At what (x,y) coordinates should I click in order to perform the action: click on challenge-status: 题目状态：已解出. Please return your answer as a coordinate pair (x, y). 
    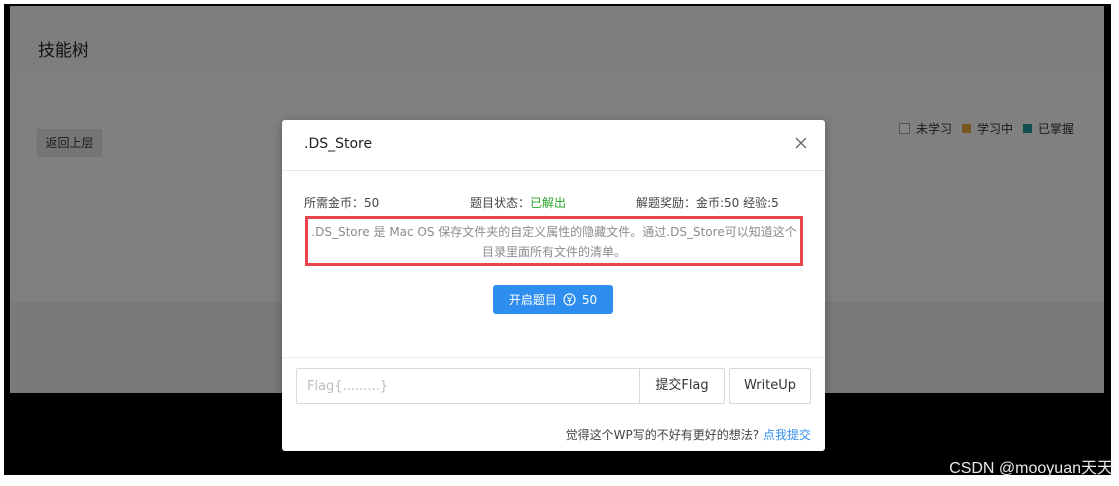
    Looking at the image, I should click on (518, 202).